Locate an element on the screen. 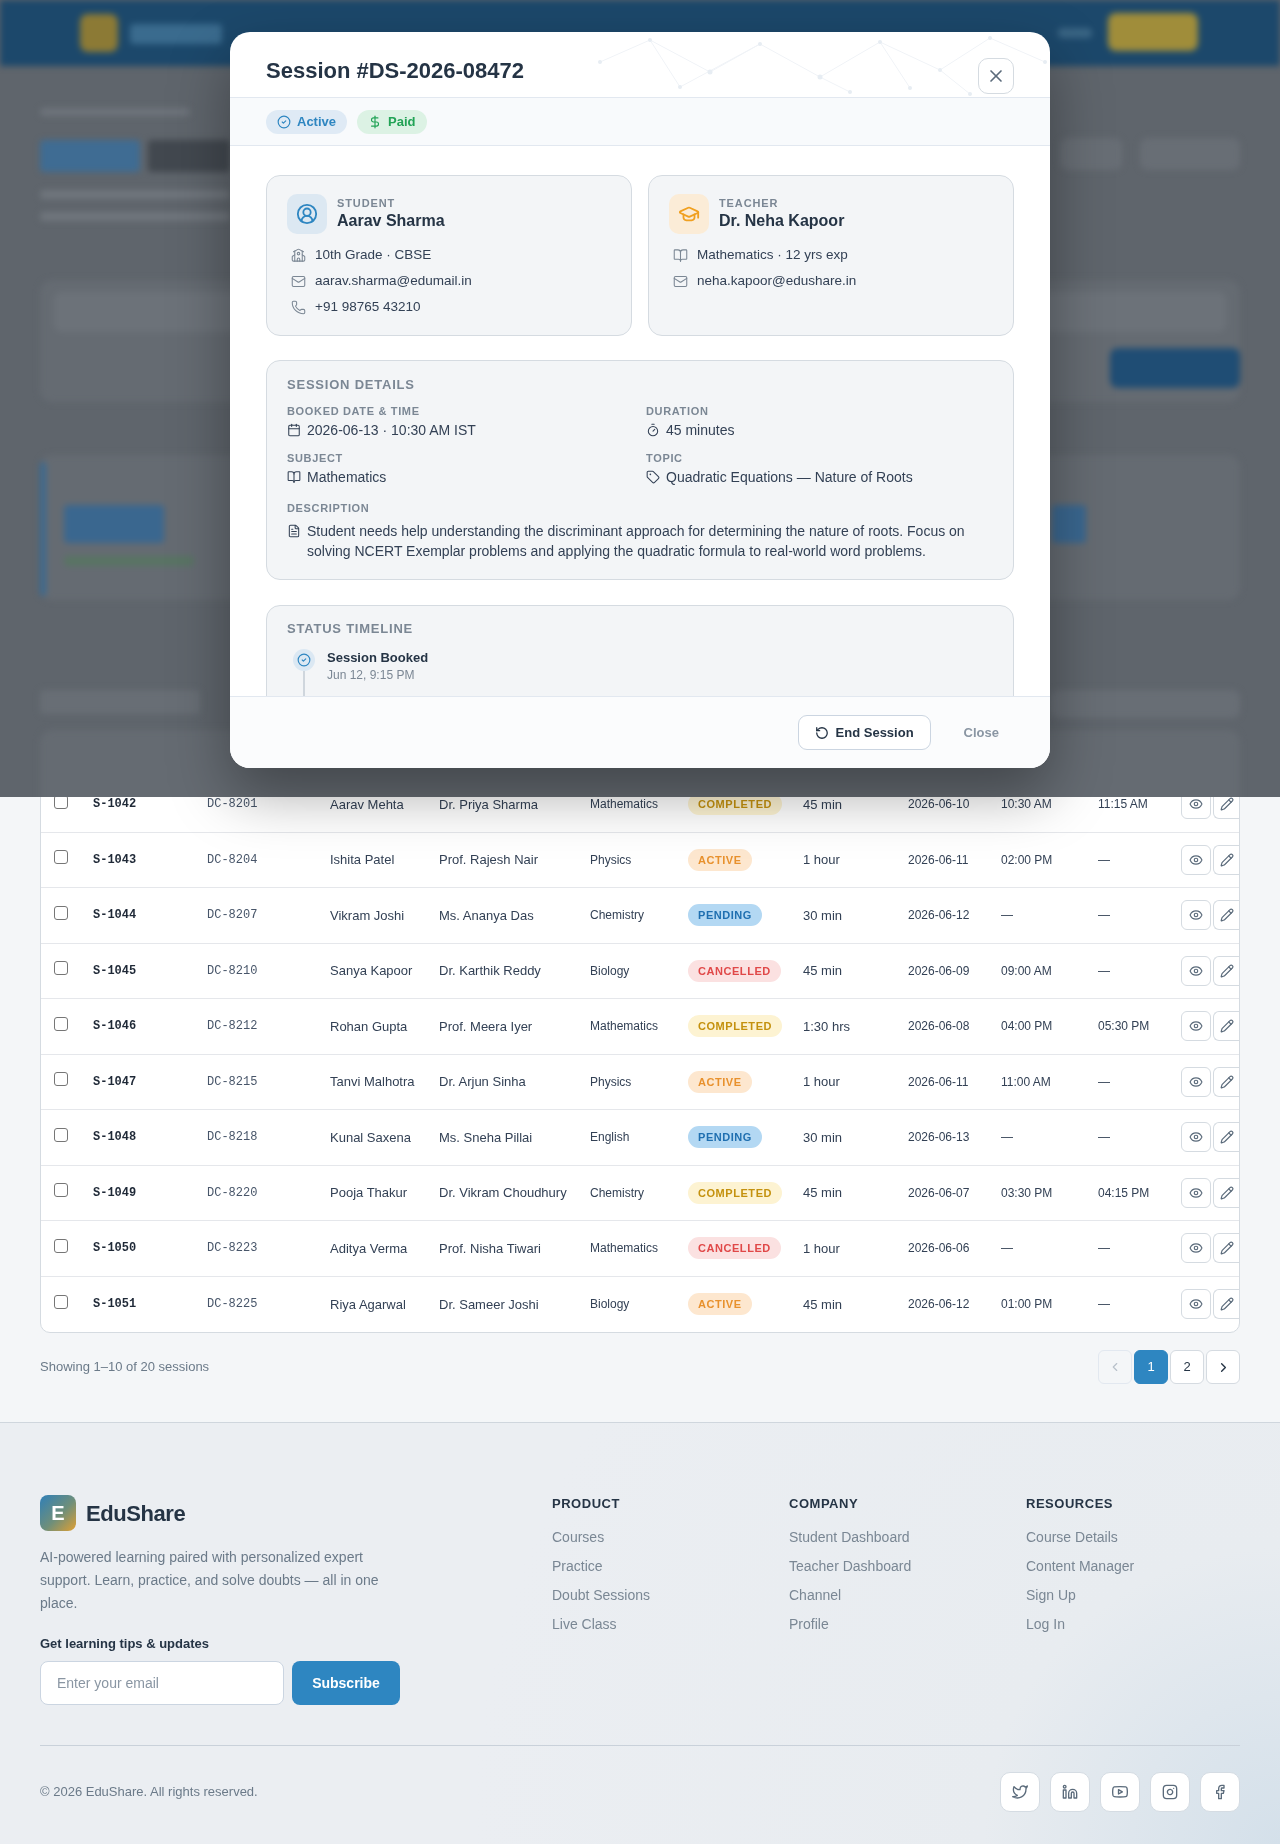 The image size is (1280, 1844). student-name-text: Tanvi Malhotra is located at coordinates (372, 1082).